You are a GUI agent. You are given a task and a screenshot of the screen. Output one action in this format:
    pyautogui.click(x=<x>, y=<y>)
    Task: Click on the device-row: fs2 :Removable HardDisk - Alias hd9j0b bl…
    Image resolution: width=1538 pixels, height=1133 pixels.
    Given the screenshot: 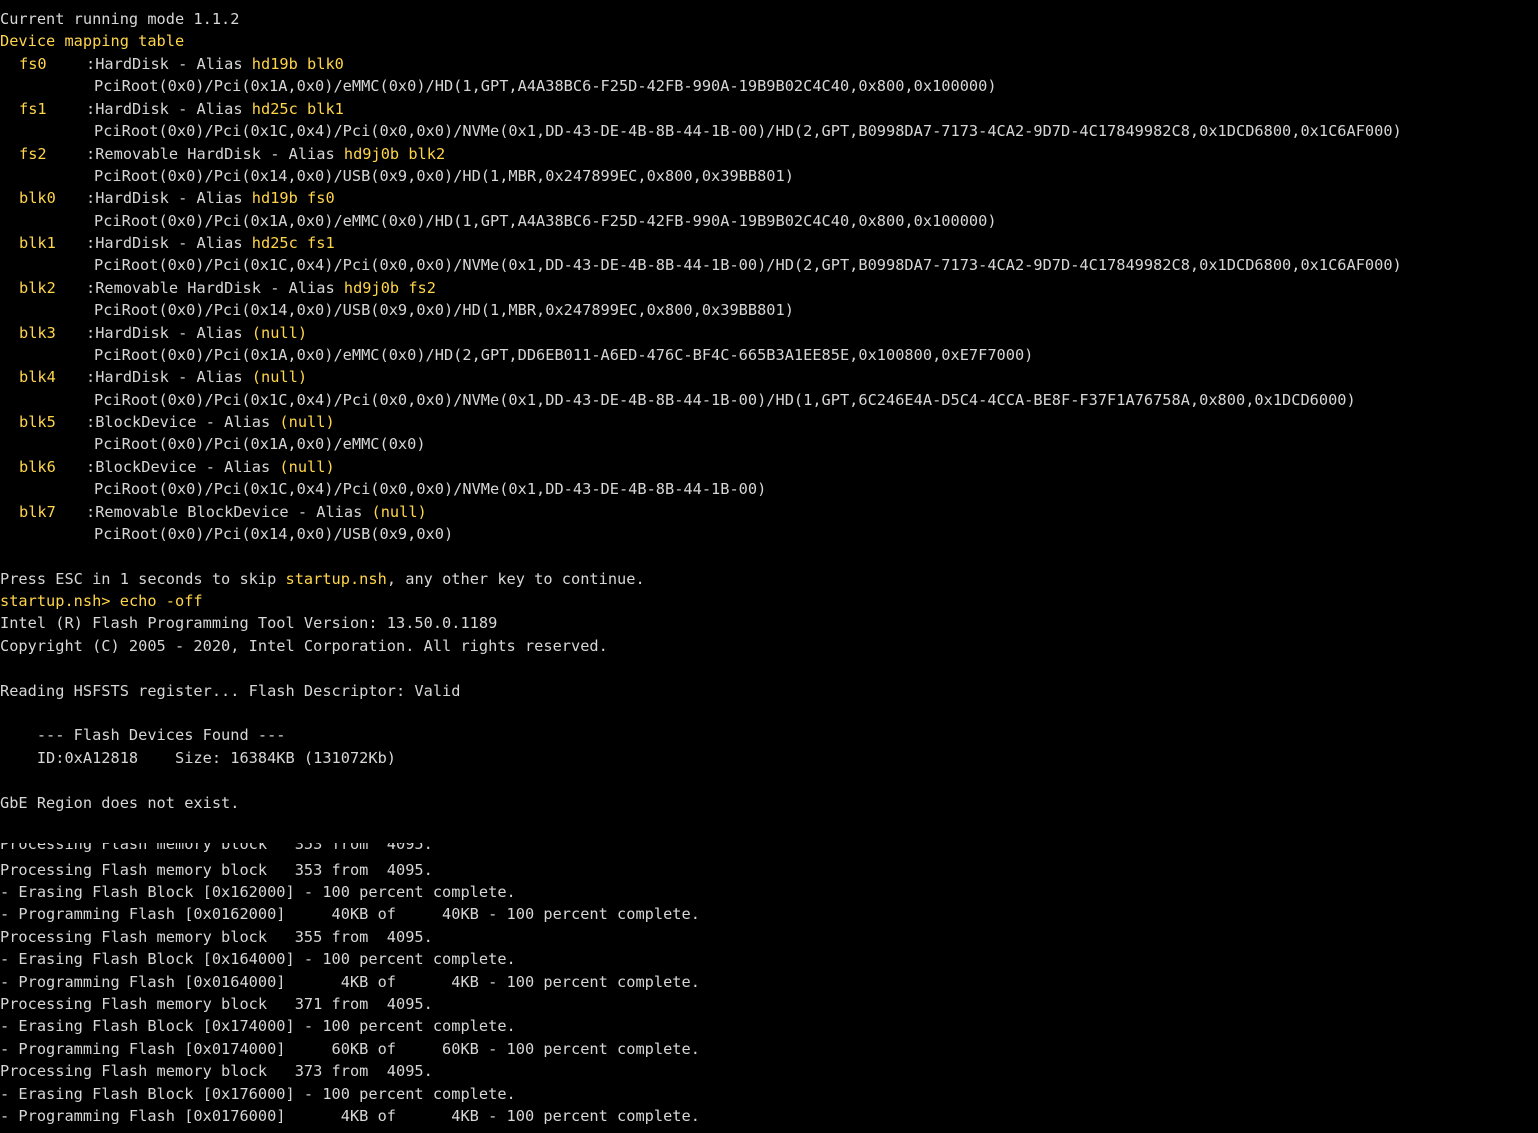 What is the action you would take?
    pyautogui.click(x=222, y=154)
    